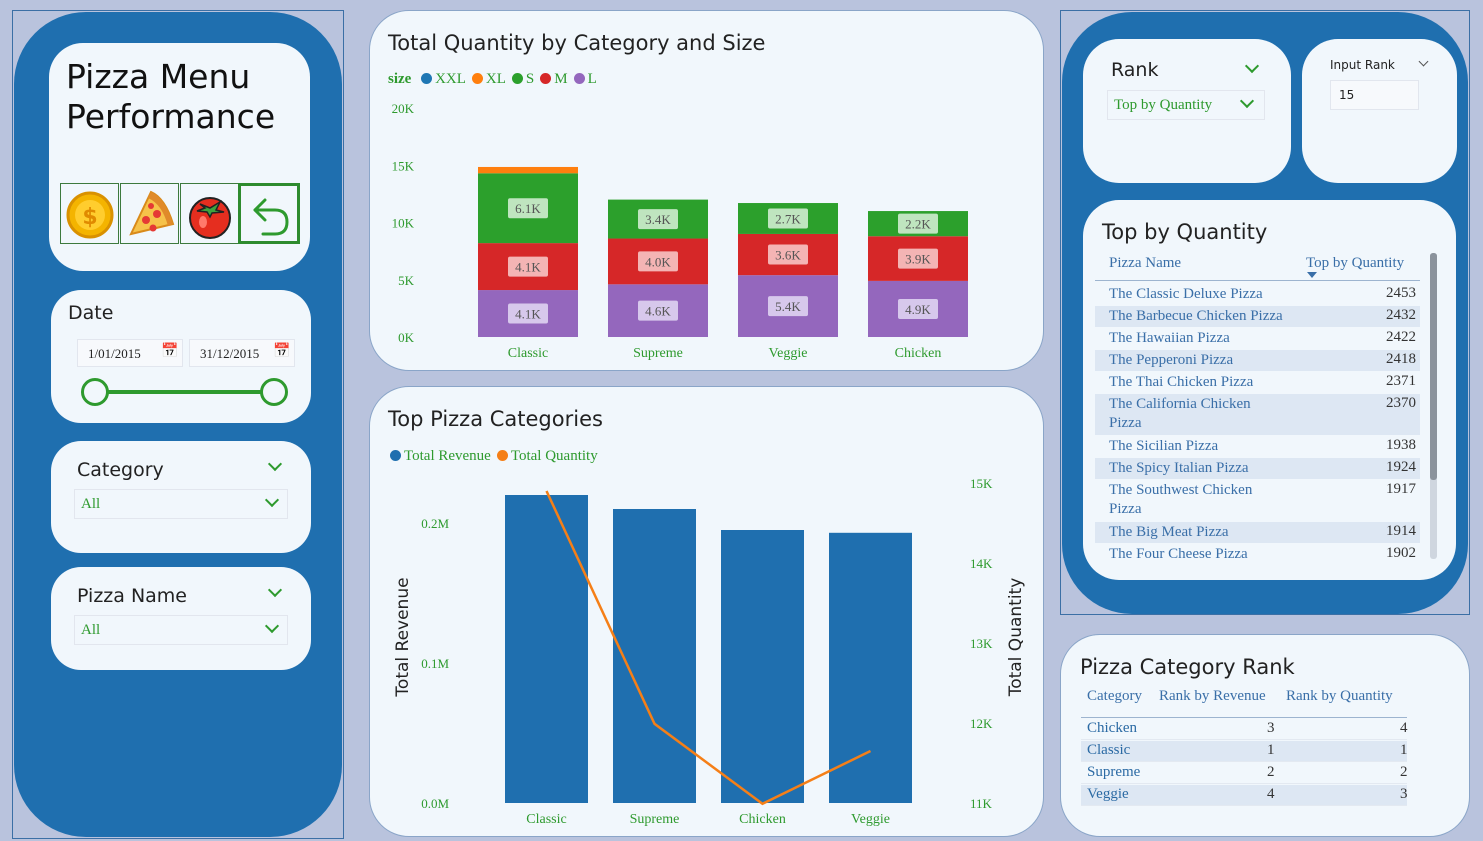  Describe the element at coordinates (1257, 468) in the screenshot. I see `table-row: The Spicy Italian Pizza 1924` at that location.